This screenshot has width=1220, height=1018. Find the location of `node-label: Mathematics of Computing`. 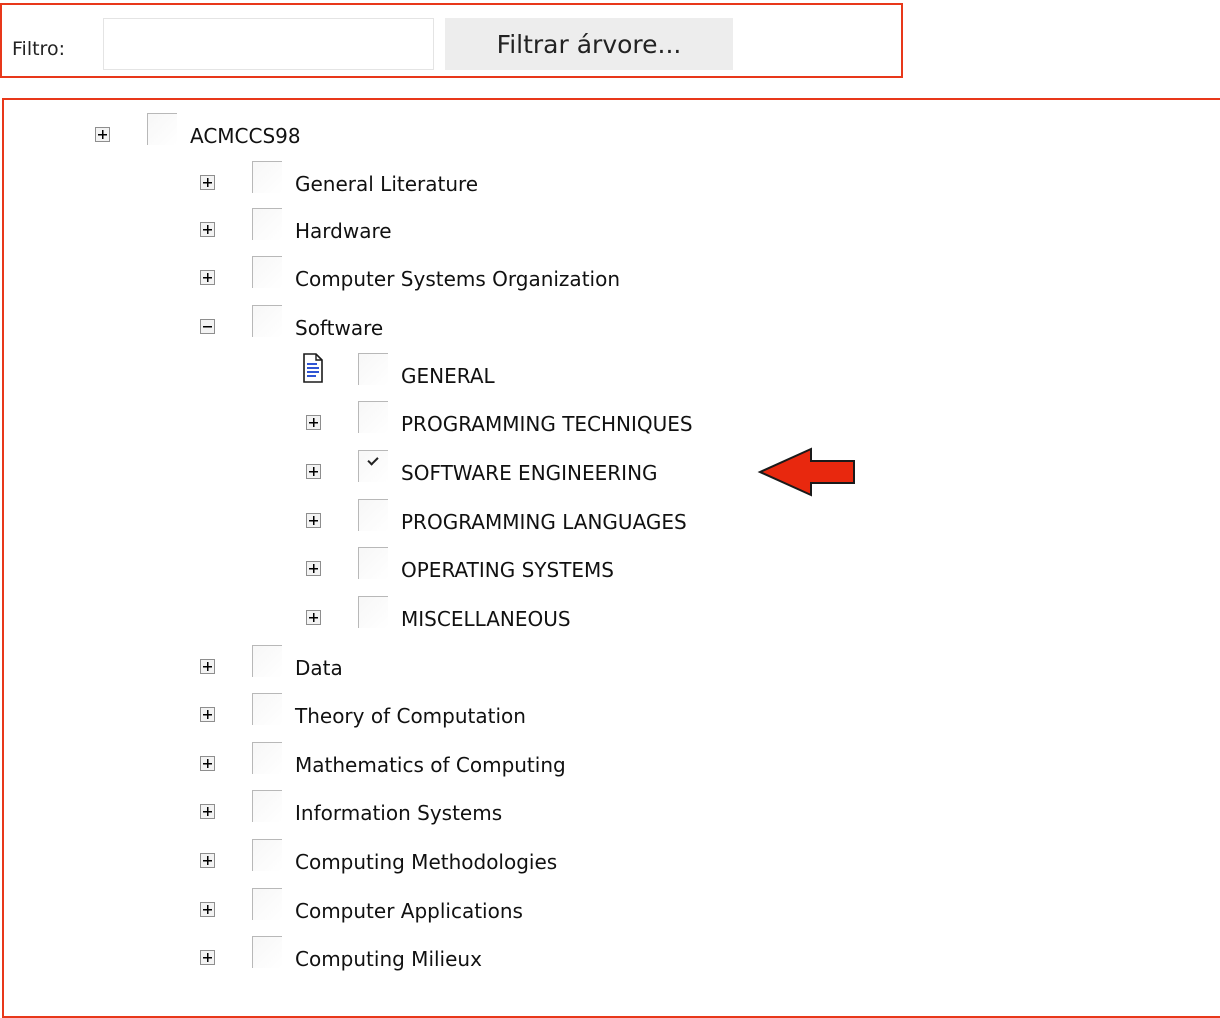

node-label: Mathematics of Computing is located at coordinates (430, 765).